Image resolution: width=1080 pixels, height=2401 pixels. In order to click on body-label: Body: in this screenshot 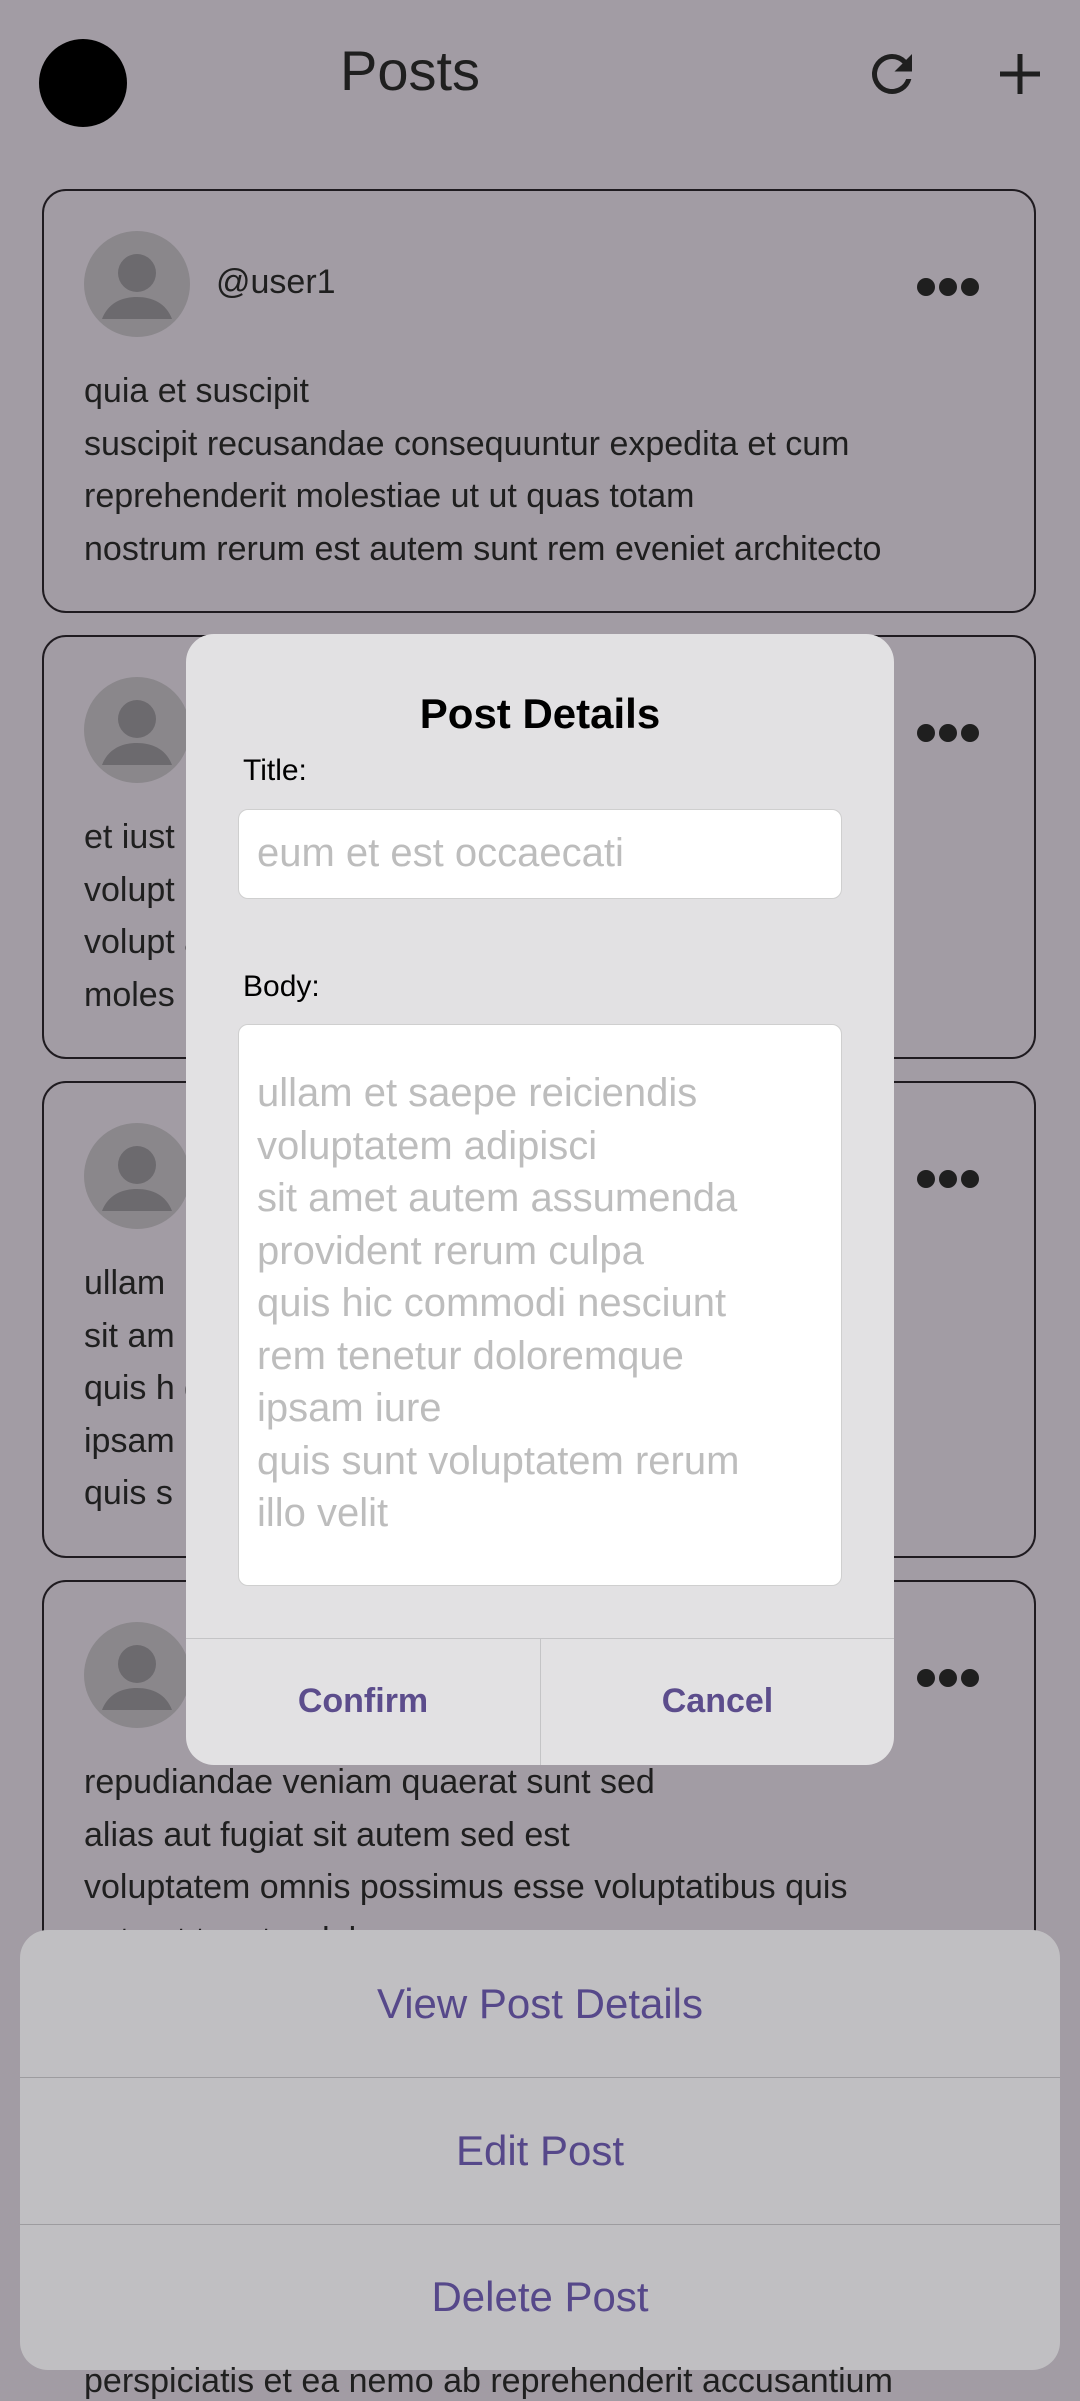, I will do `click(281, 986)`.